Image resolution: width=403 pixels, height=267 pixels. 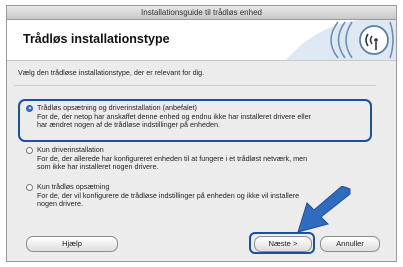 What do you see at coordinates (29, 108) in the screenshot?
I see `radio-selected-icon` at bounding box center [29, 108].